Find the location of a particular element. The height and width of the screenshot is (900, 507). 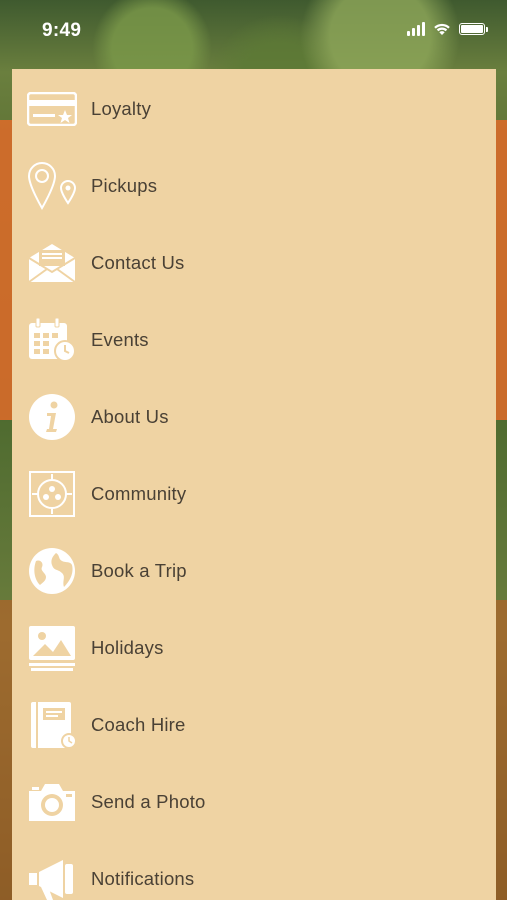

menu-label: Notifications is located at coordinates (143, 878).